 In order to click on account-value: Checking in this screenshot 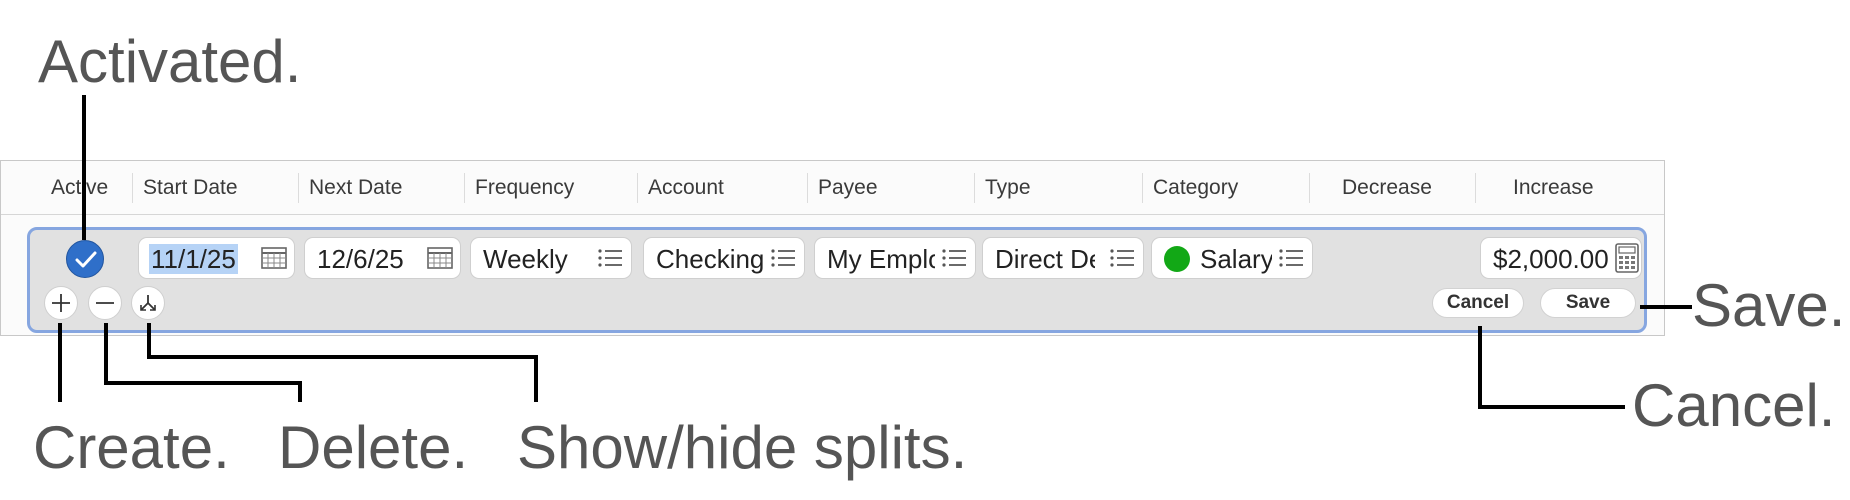, I will do `click(710, 259)`.